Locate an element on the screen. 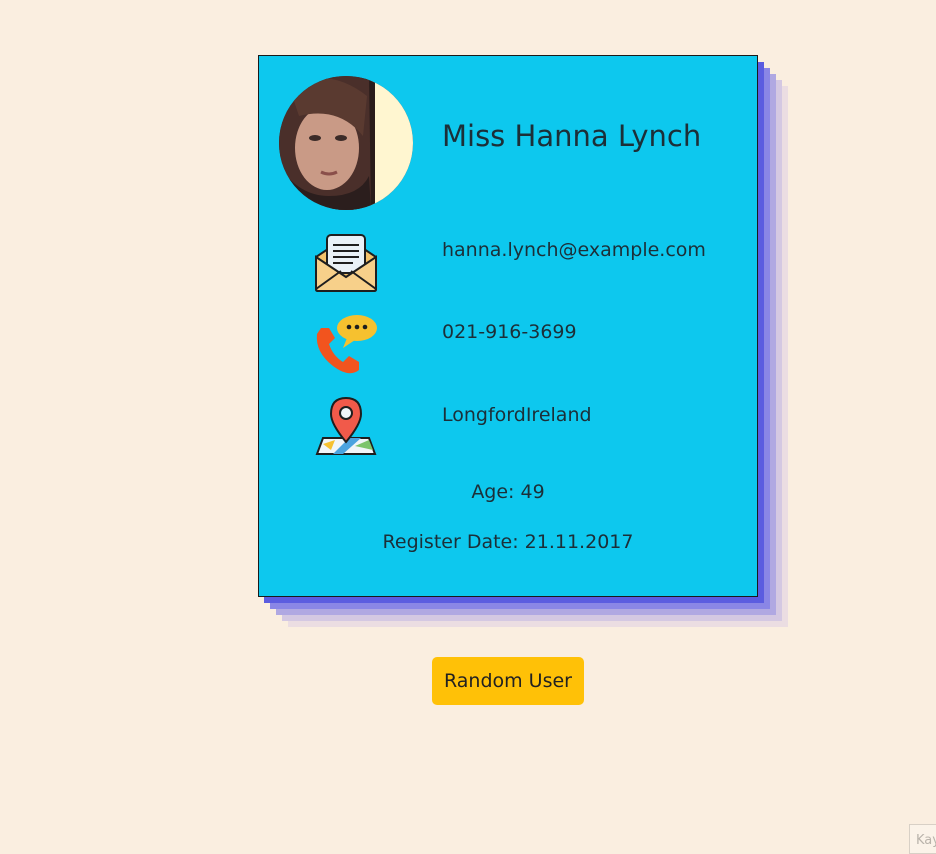 The height and width of the screenshot is (854, 936). map-pin-icon is located at coordinates (346, 427).